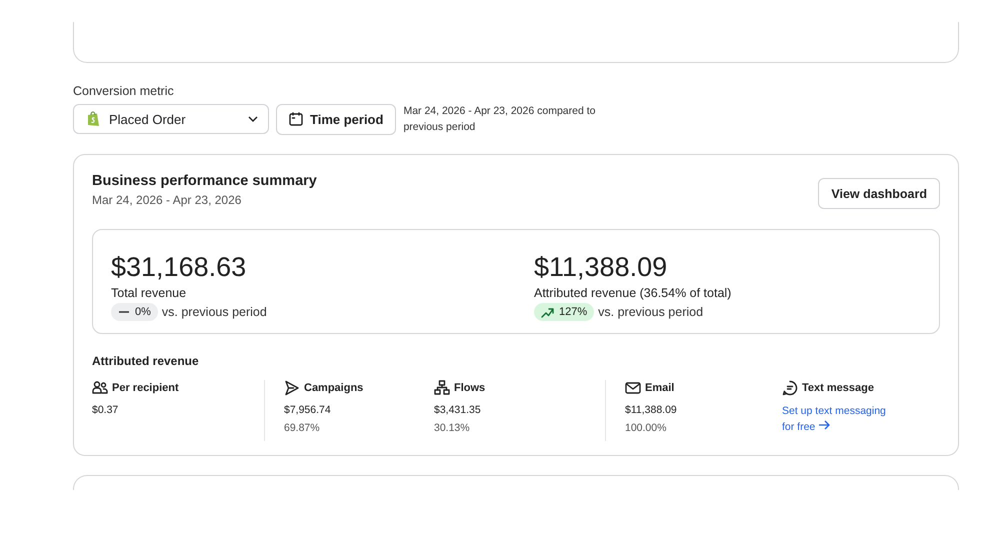 The image size is (1000, 560). I want to click on time-period-button: Time period, so click(336, 119).